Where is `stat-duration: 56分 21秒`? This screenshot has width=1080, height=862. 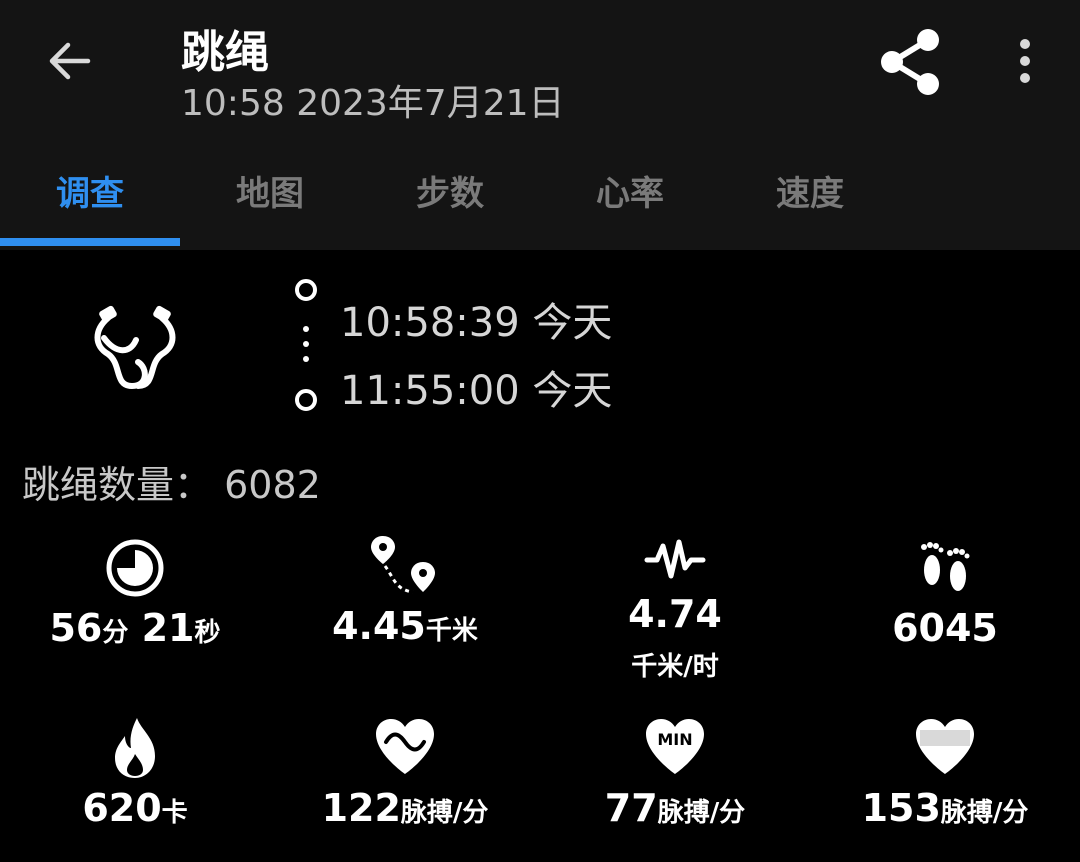
stat-duration: 56分 21秒 is located at coordinates (135, 593).